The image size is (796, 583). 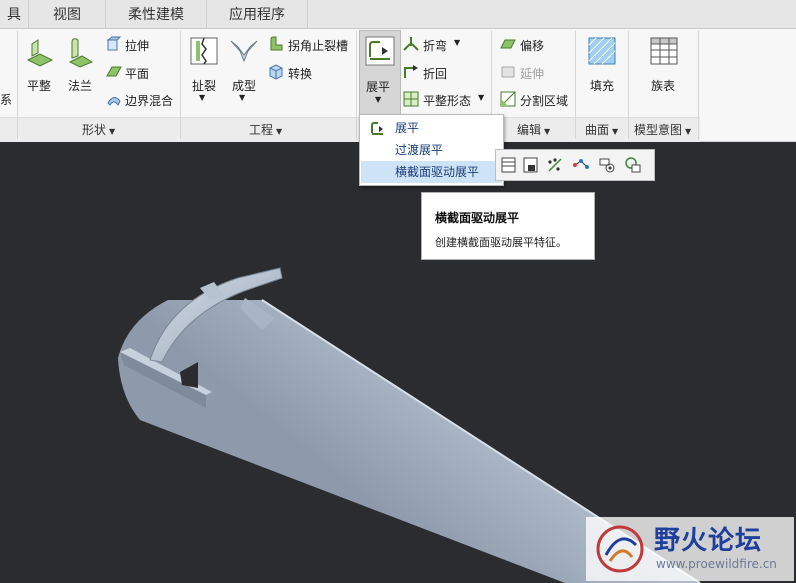 What do you see at coordinates (508, 72) in the screenshot?
I see `extend-icon` at bounding box center [508, 72].